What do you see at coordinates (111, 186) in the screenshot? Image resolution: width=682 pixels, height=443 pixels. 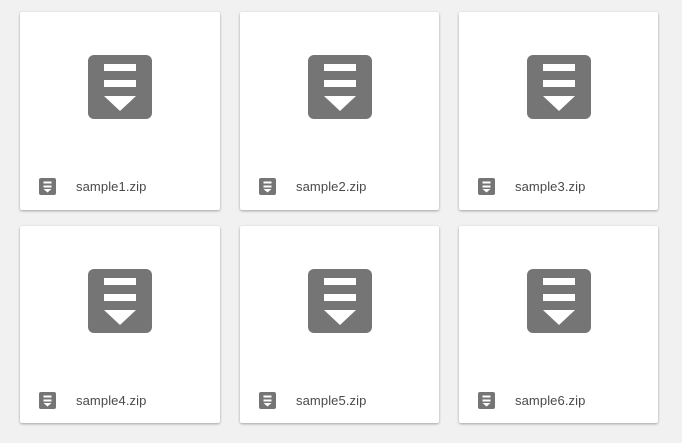 I see `file-name: sample1.zip` at bounding box center [111, 186].